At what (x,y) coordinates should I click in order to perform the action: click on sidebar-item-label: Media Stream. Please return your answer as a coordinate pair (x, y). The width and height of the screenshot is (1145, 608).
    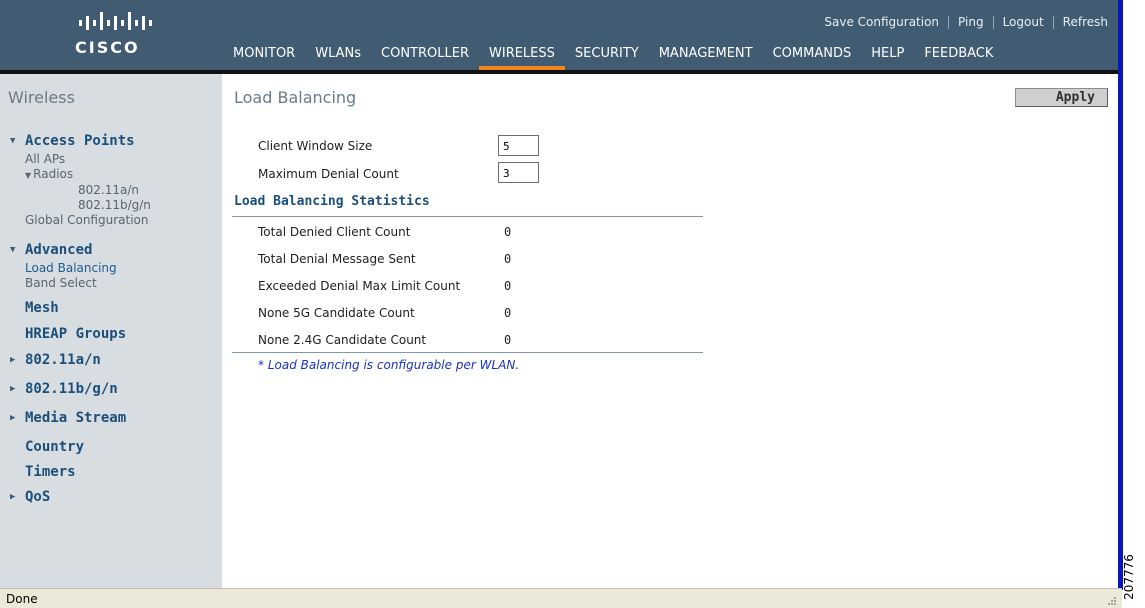
    Looking at the image, I should click on (76, 418).